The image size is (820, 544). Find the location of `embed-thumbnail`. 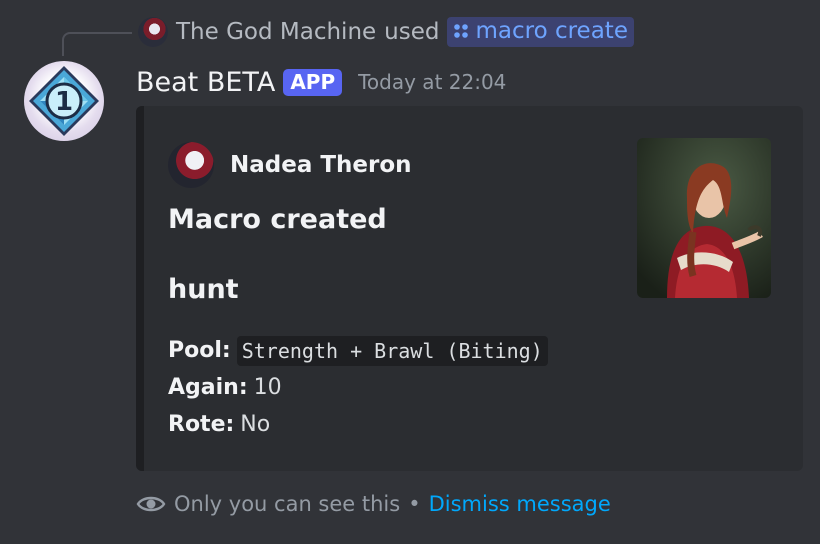

embed-thumbnail is located at coordinates (704, 218).